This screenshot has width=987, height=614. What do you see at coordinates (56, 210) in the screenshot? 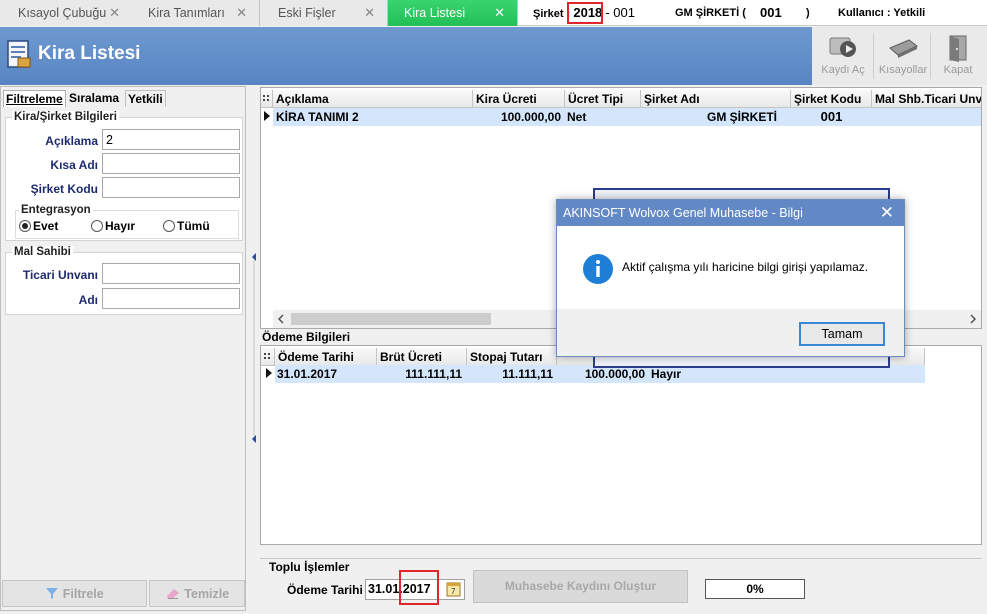
I see `integration-title: Entegrasyon` at bounding box center [56, 210].